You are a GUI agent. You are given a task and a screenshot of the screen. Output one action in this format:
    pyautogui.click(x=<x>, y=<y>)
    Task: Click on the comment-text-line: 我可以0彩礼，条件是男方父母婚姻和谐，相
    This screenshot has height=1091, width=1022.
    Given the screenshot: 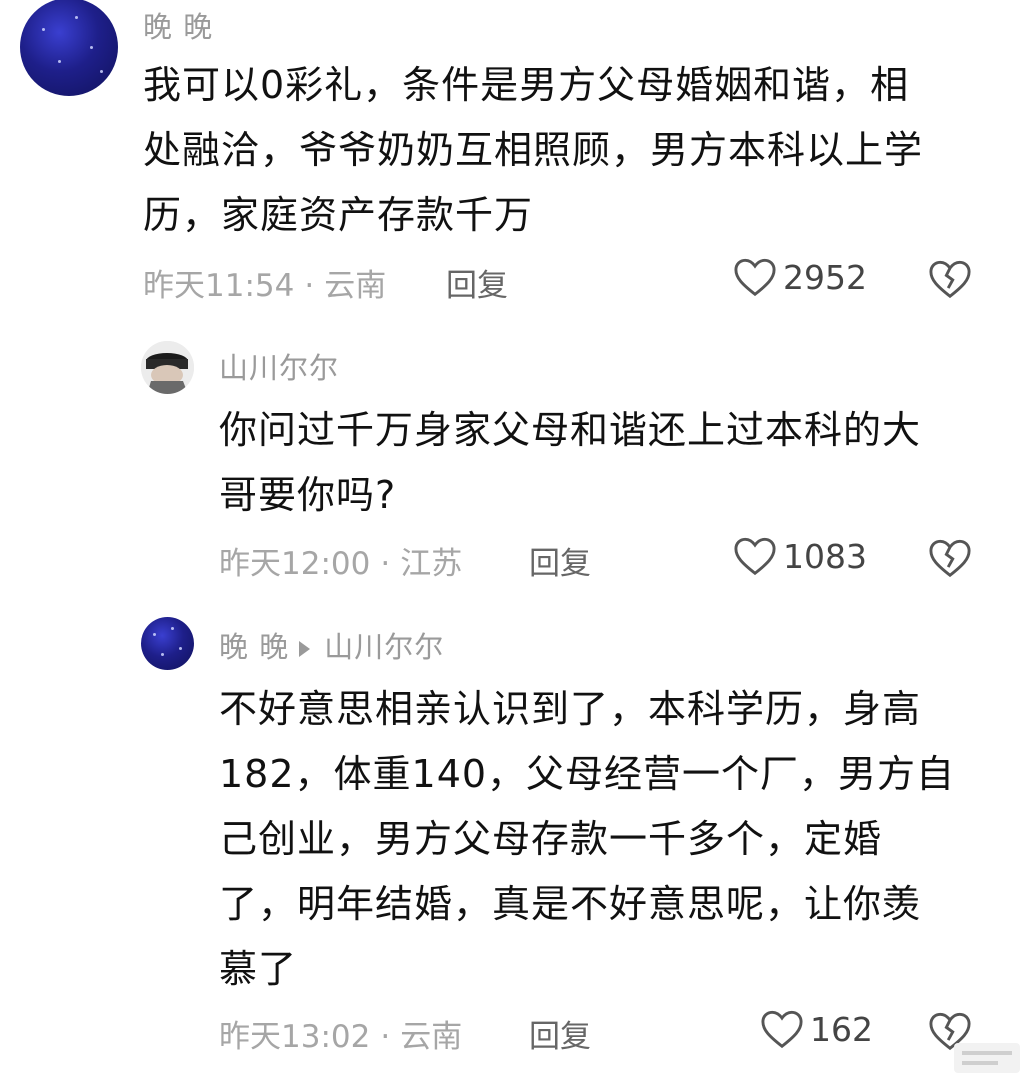 What is the action you would take?
    pyautogui.click(x=526, y=85)
    